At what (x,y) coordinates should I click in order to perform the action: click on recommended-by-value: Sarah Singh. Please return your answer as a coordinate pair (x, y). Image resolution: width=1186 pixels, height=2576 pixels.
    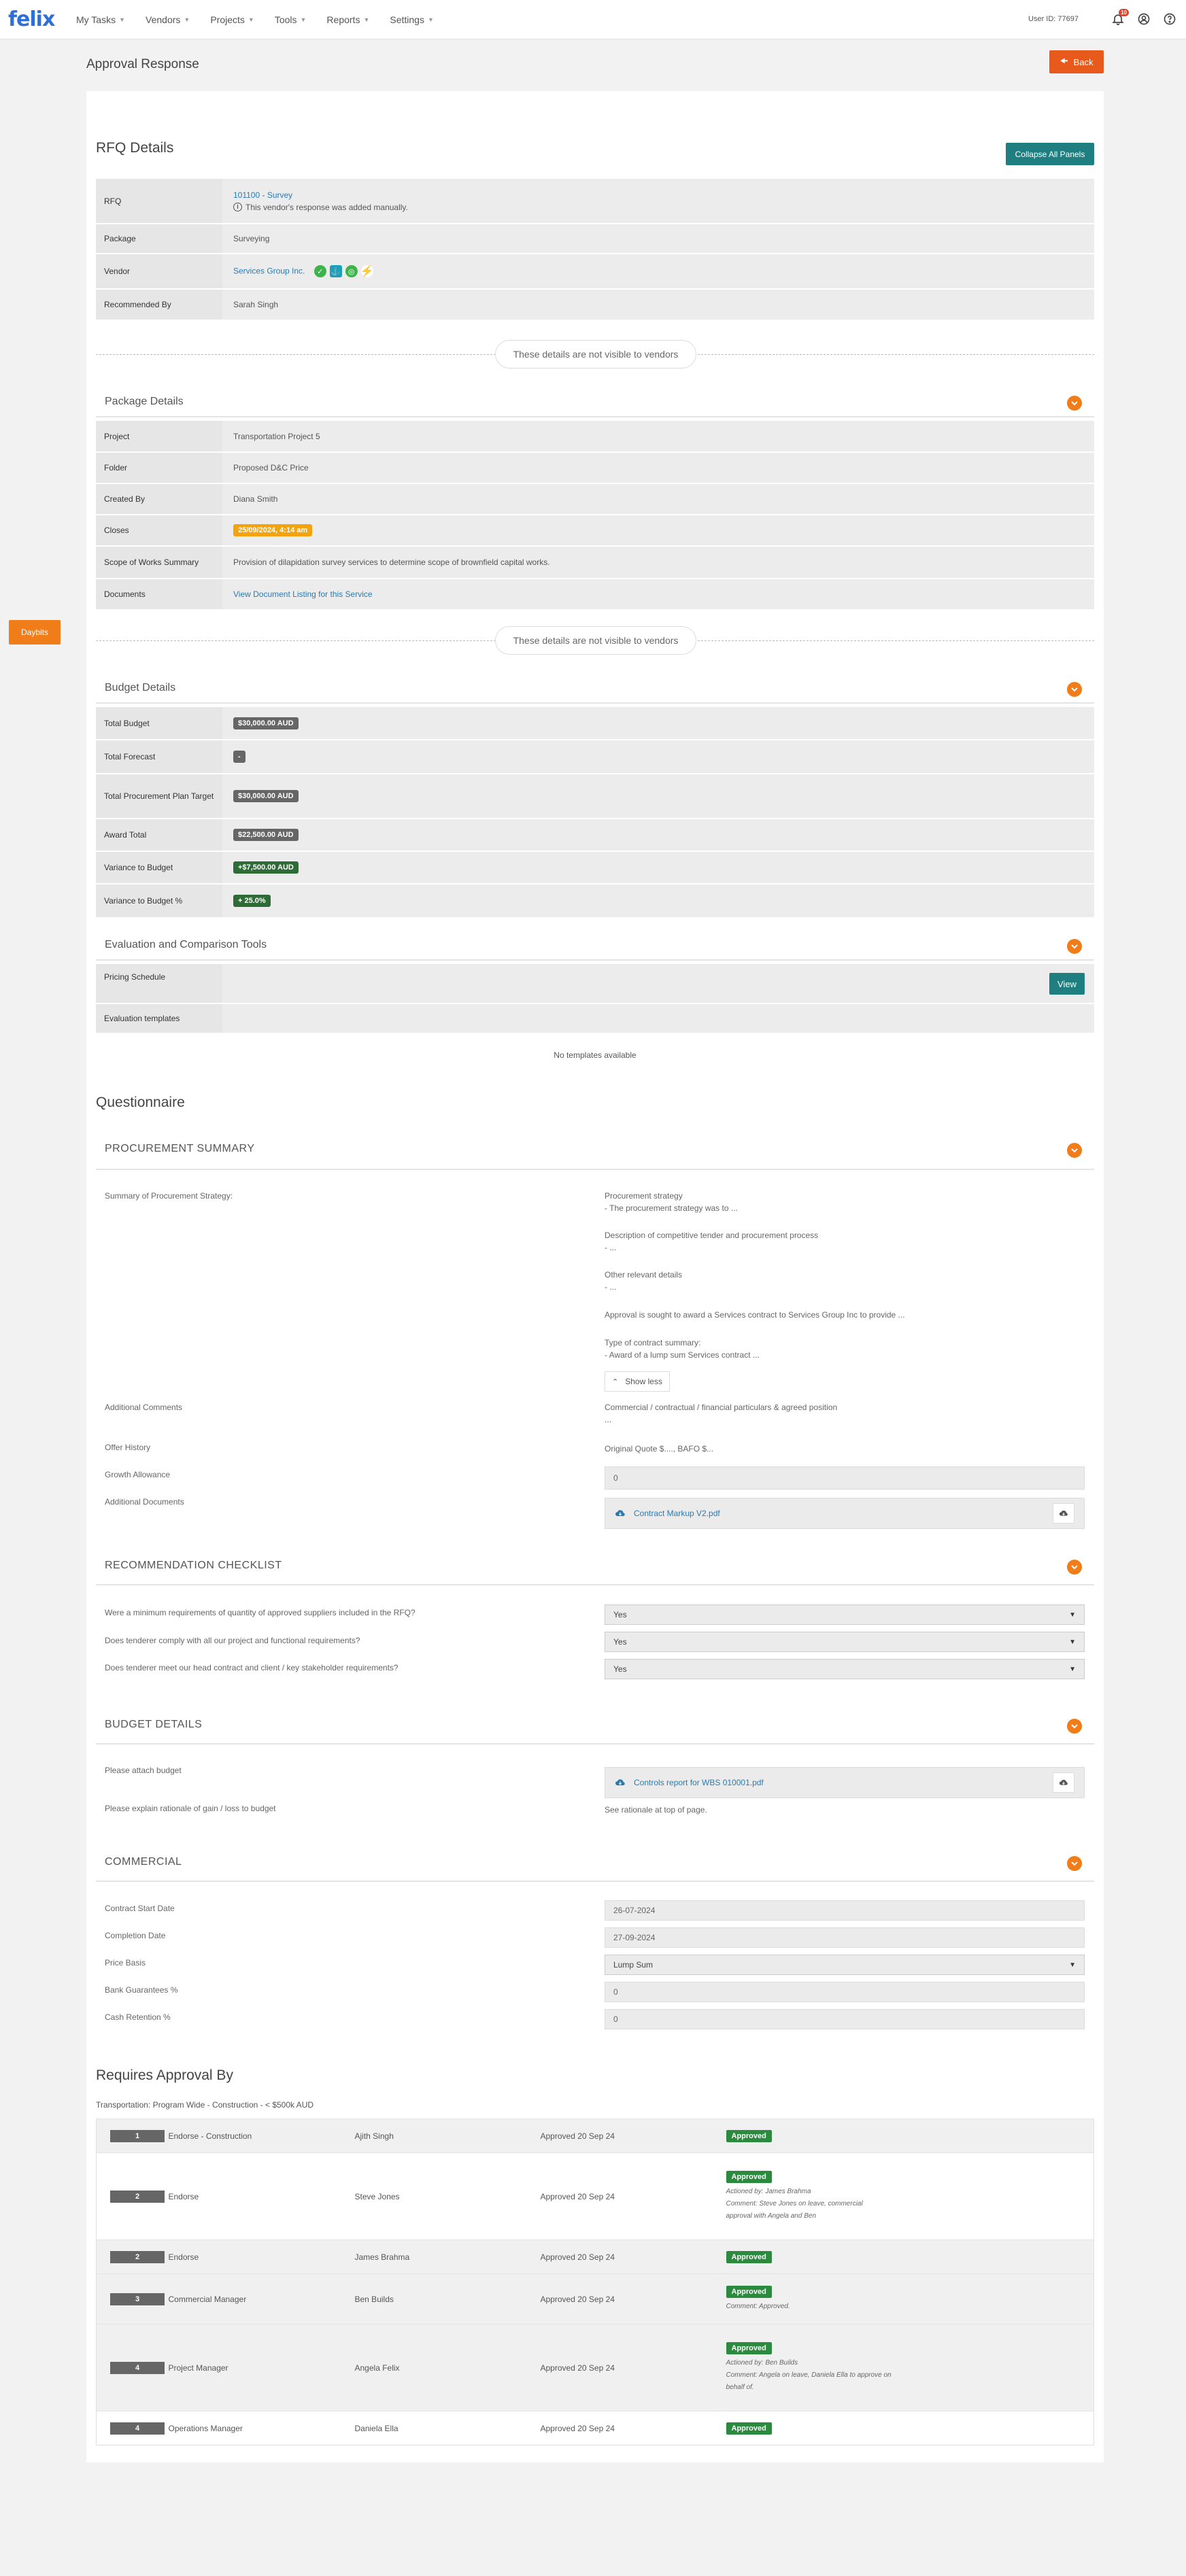
    Looking at the image, I should click on (658, 305).